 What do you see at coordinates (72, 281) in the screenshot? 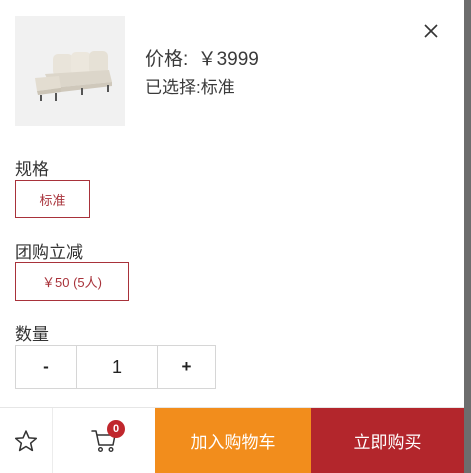
I see `group-discount-option: ￥50 (5人)` at bounding box center [72, 281].